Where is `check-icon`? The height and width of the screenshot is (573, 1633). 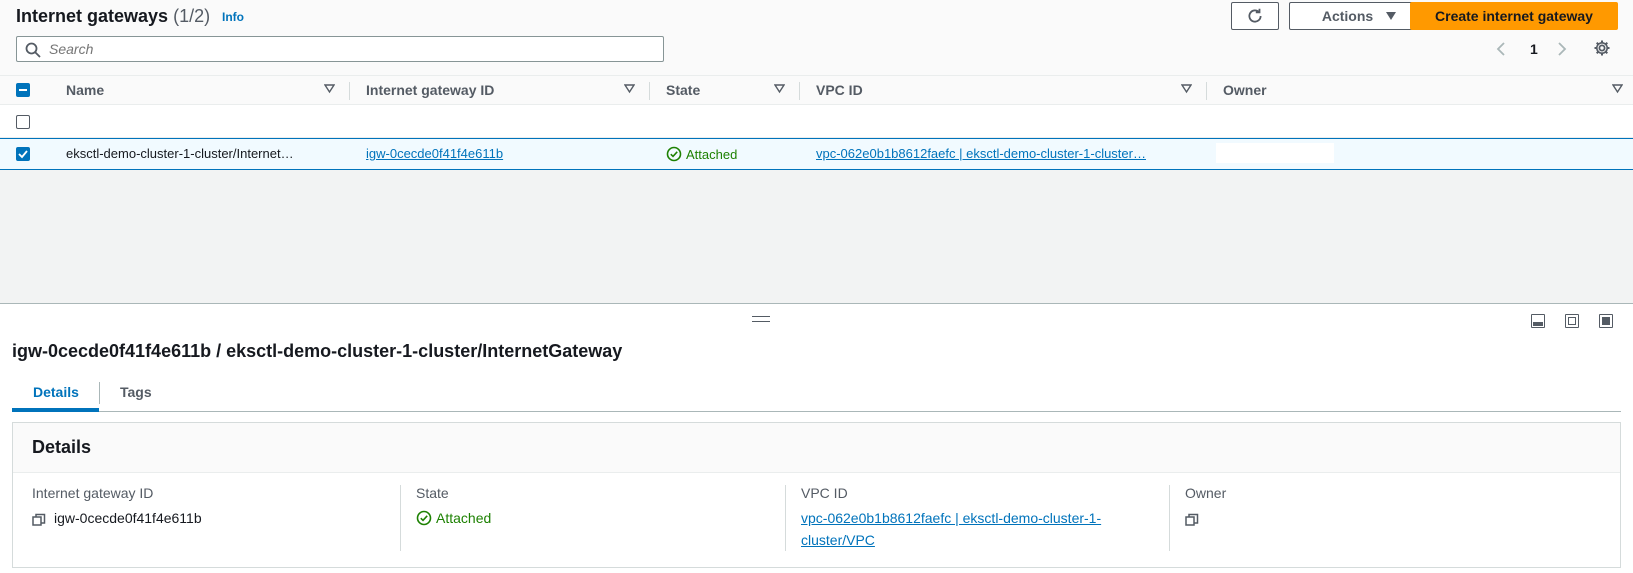
check-icon is located at coordinates (23, 154).